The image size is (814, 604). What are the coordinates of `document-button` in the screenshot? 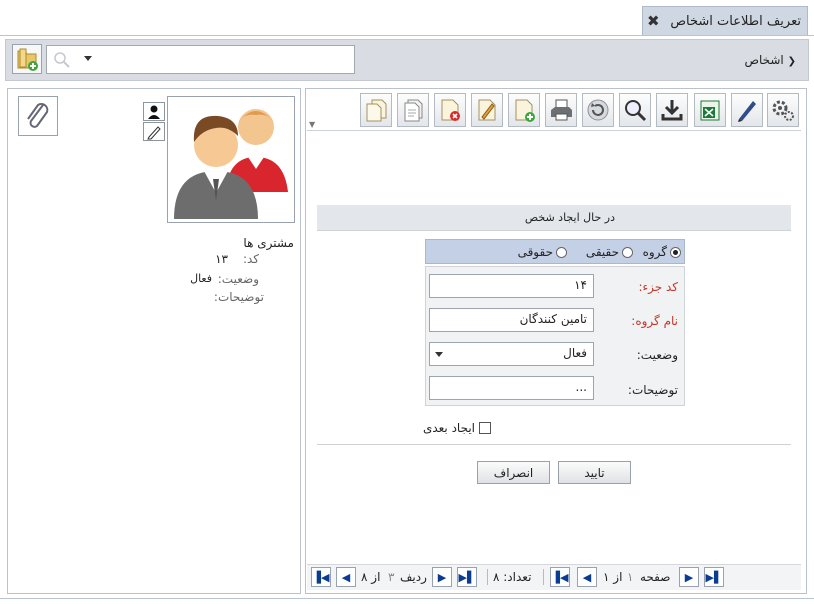 It's located at (413, 110).